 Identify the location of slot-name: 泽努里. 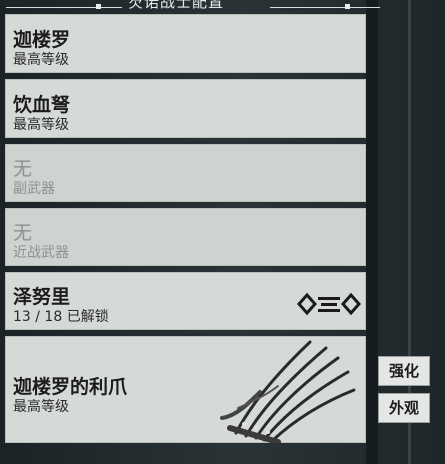
(42, 297).